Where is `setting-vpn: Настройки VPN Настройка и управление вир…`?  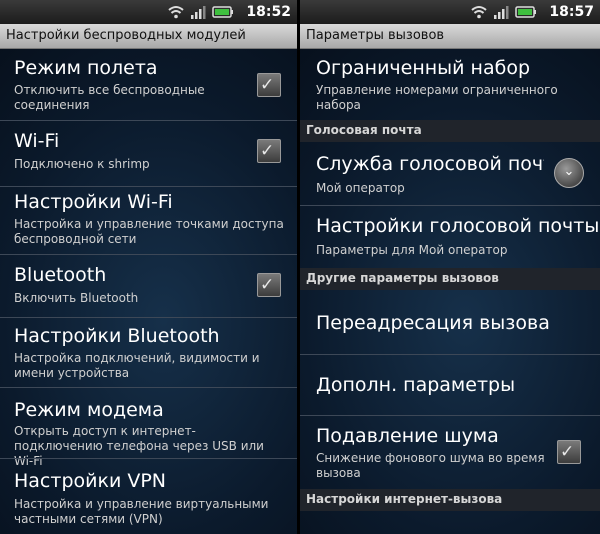 setting-vpn: Настройки VPN Настройка и управление вир… is located at coordinates (148, 496).